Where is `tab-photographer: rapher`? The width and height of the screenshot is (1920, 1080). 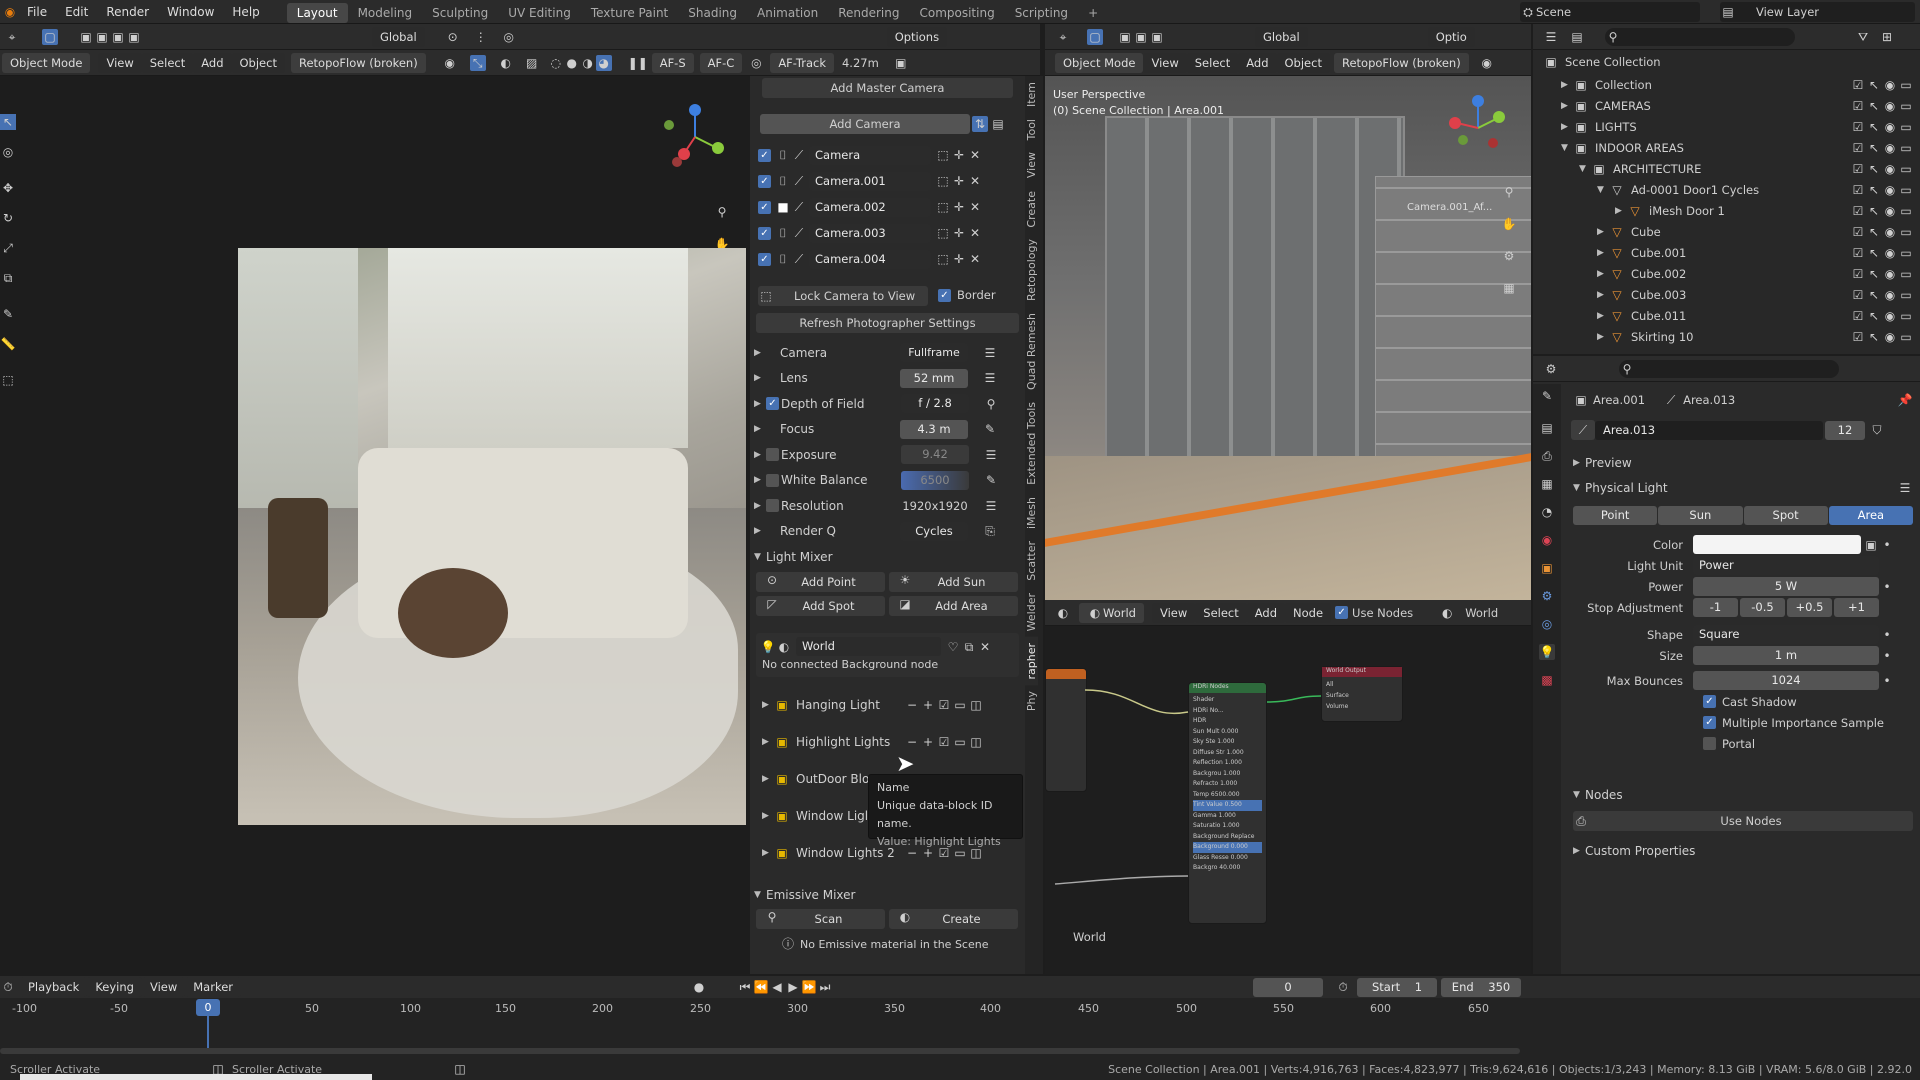 tab-photographer: rapher is located at coordinates (1031, 661).